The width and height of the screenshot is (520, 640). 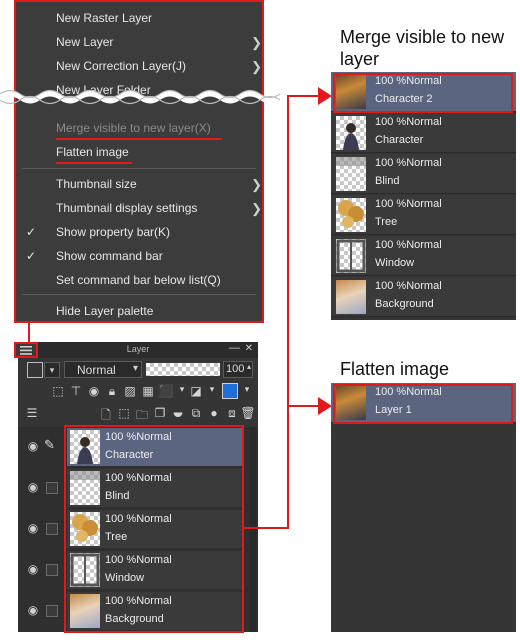 I want to click on menu-item-hide-layer-palette: Hide Layer palette, so click(x=104, y=311).